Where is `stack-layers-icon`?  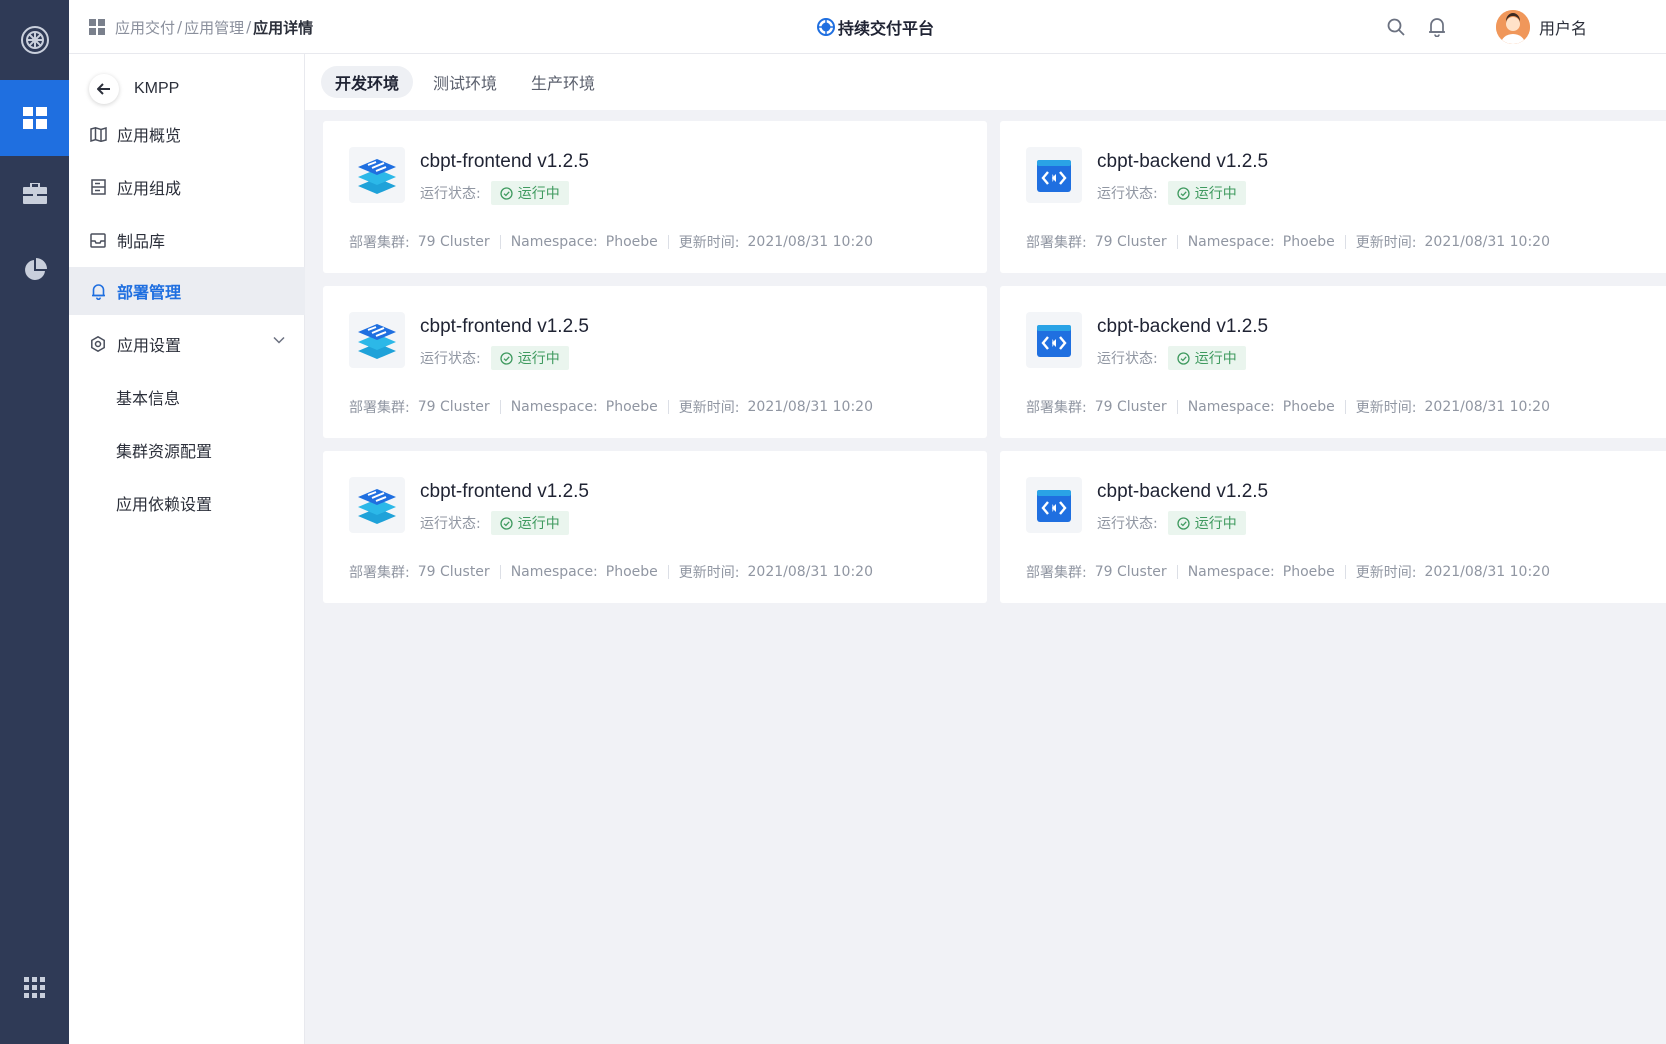 stack-layers-icon is located at coordinates (377, 506).